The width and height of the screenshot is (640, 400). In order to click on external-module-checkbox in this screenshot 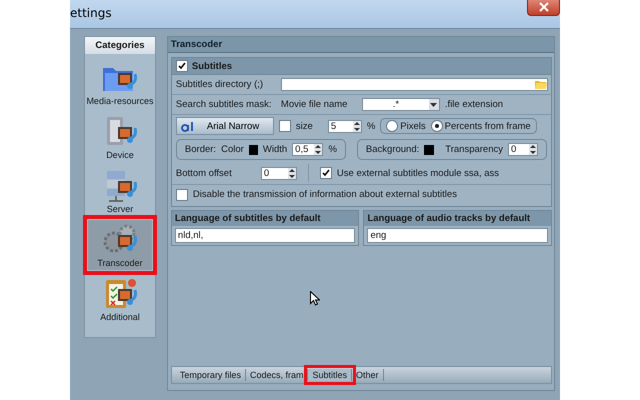, I will do `click(326, 173)`.